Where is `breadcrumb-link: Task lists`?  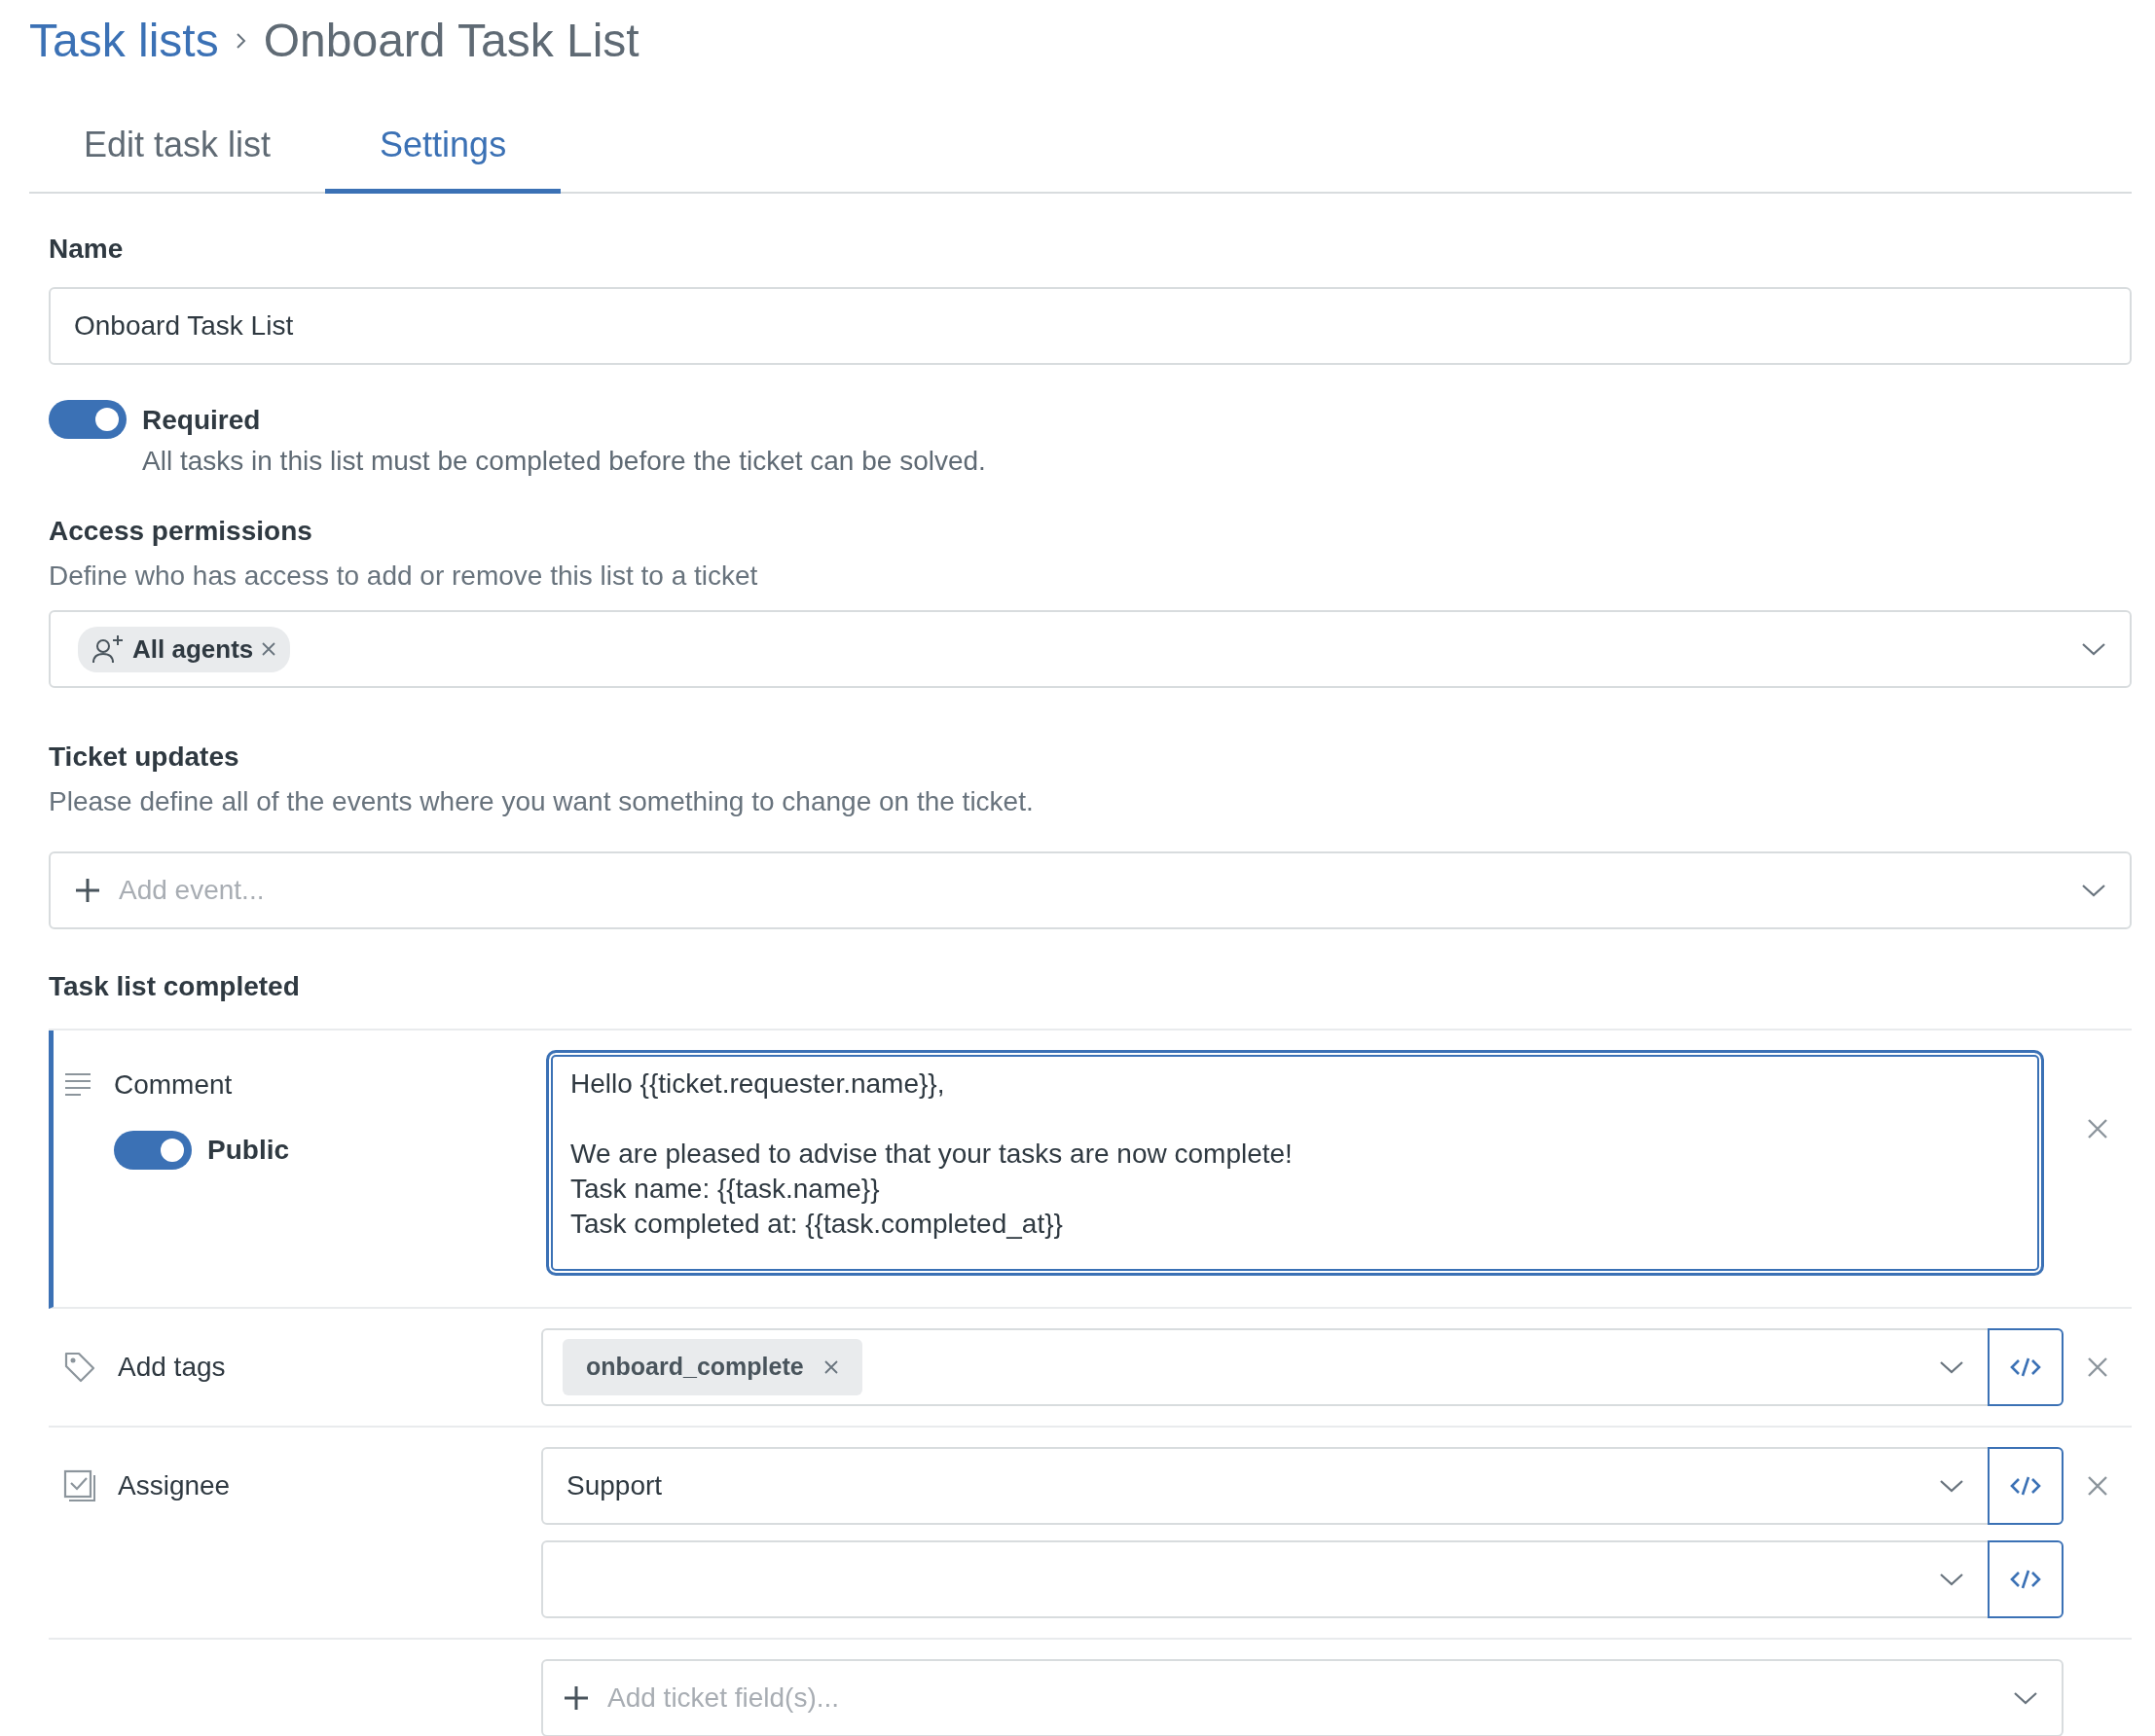
breadcrumb-link: Task lists is located at coordinates (124, 41).